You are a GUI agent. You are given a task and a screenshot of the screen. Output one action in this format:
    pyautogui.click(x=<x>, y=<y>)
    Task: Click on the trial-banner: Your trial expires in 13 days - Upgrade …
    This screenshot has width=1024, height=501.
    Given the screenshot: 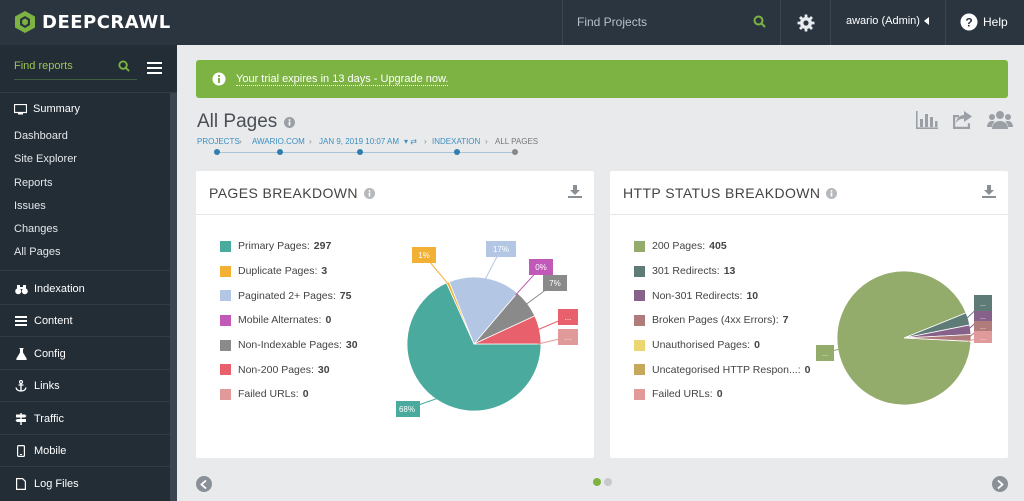 What is the action you would take?
    pyautogui.click(x=602, y=79)
    